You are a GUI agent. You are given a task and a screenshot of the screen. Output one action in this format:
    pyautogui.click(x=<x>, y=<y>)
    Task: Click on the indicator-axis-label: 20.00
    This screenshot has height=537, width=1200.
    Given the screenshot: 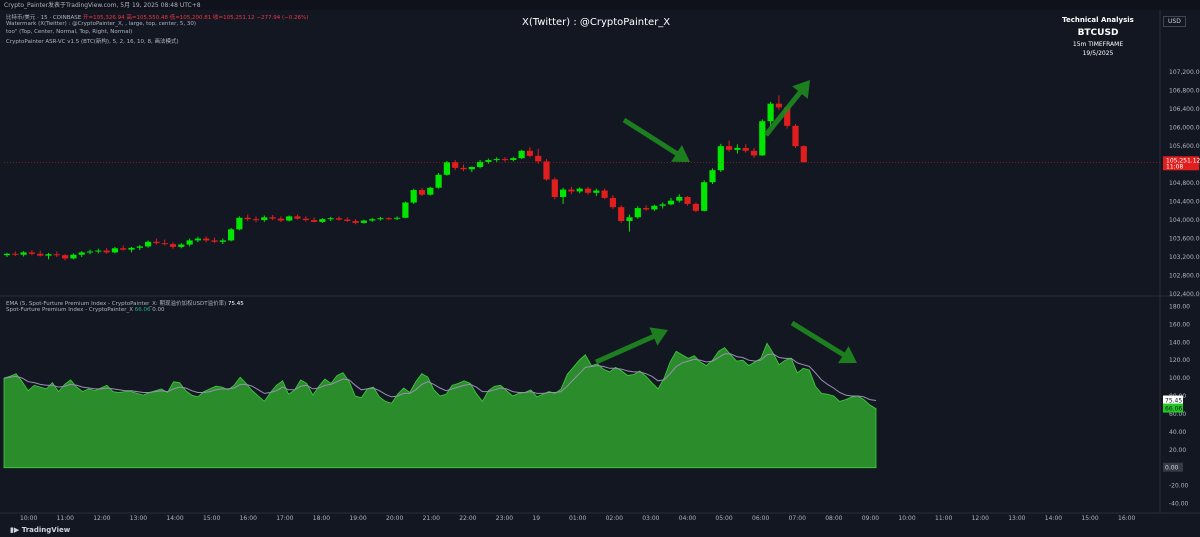 What is the action you would take?
    pyautogui.click(x=1177, y=450)
    